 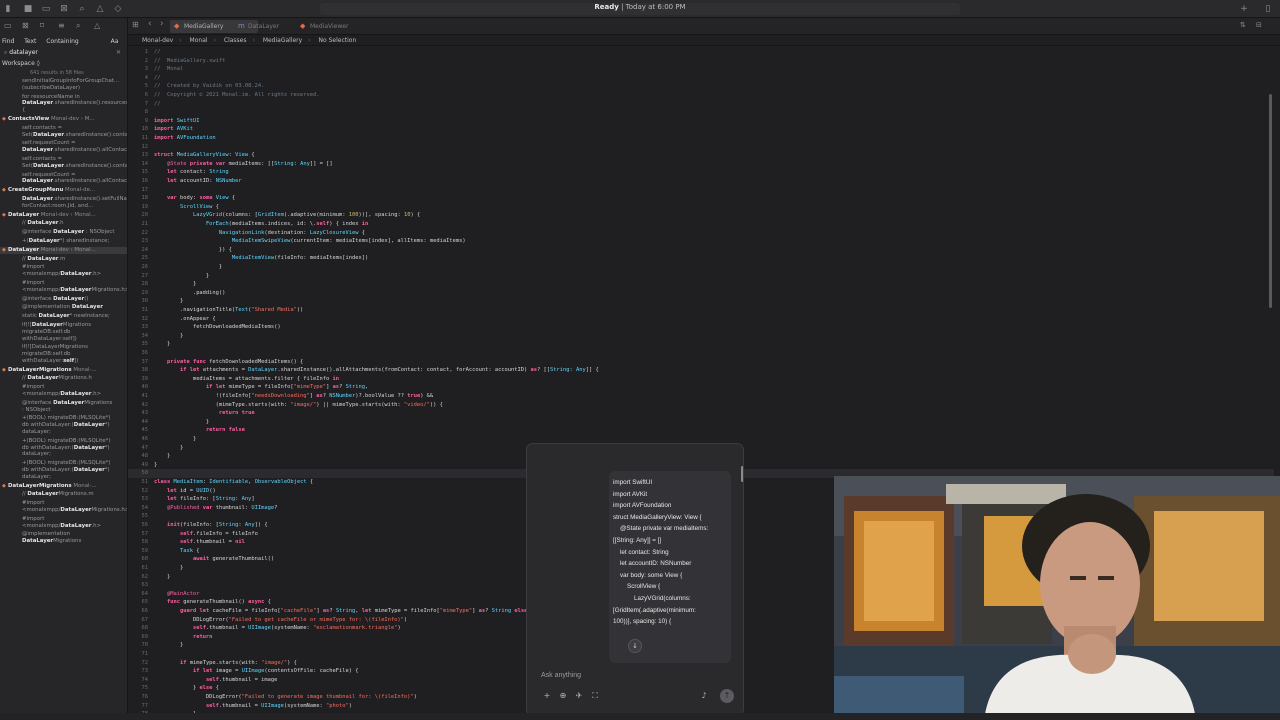 I want to click on result-line: // DataLayerMigrations.h, so click(x=63, y=378).